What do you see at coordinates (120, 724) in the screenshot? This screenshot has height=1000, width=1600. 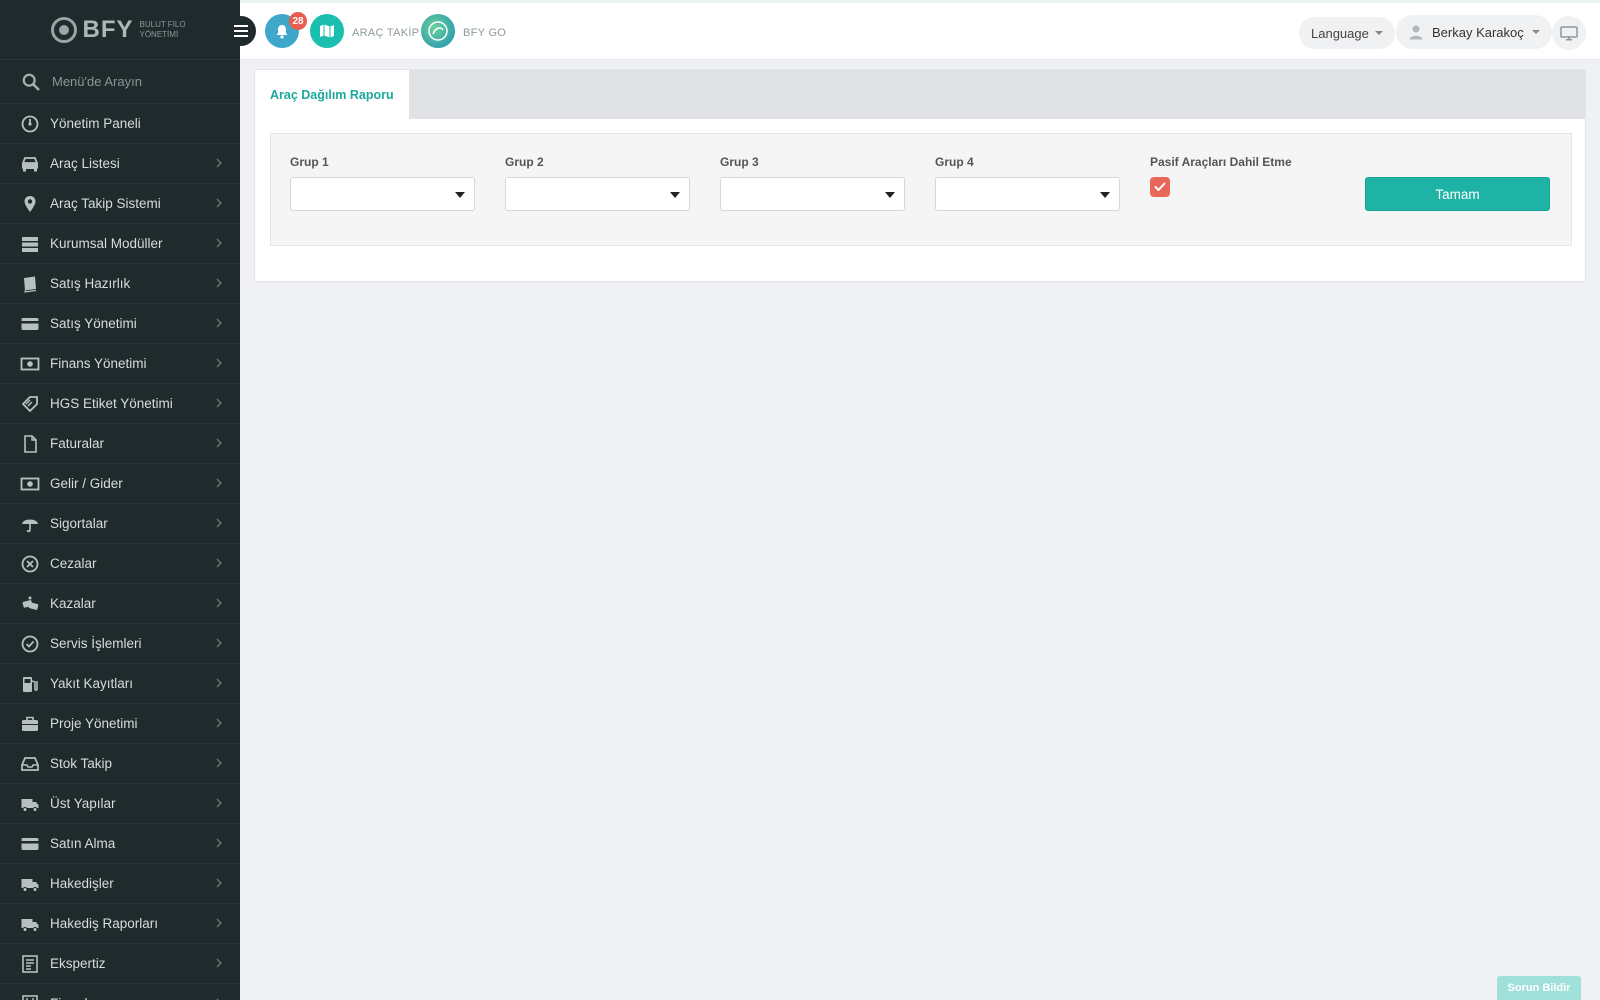 I see `sidebar-item-16: Proje Yönetimi` at bounding box center [120, 724].